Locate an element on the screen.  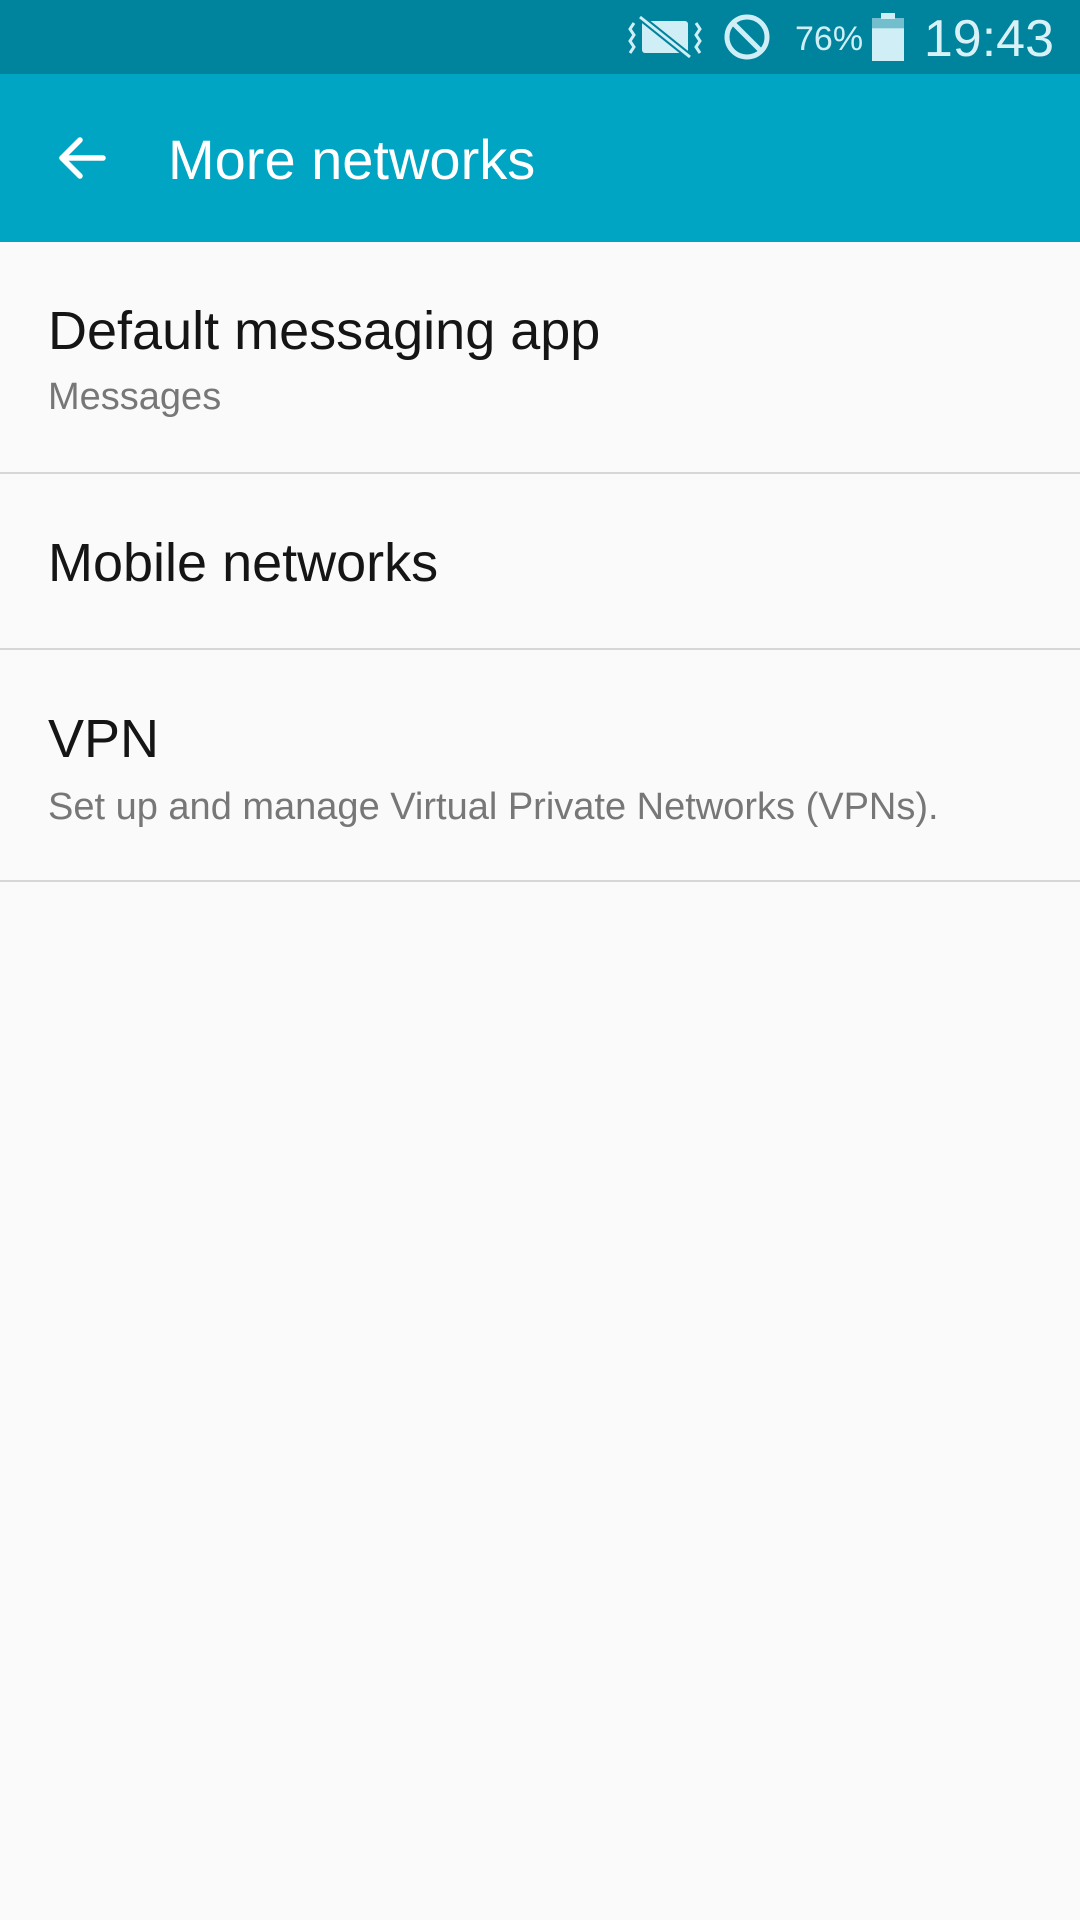
battery-icon is located at coordinates (888, 37).